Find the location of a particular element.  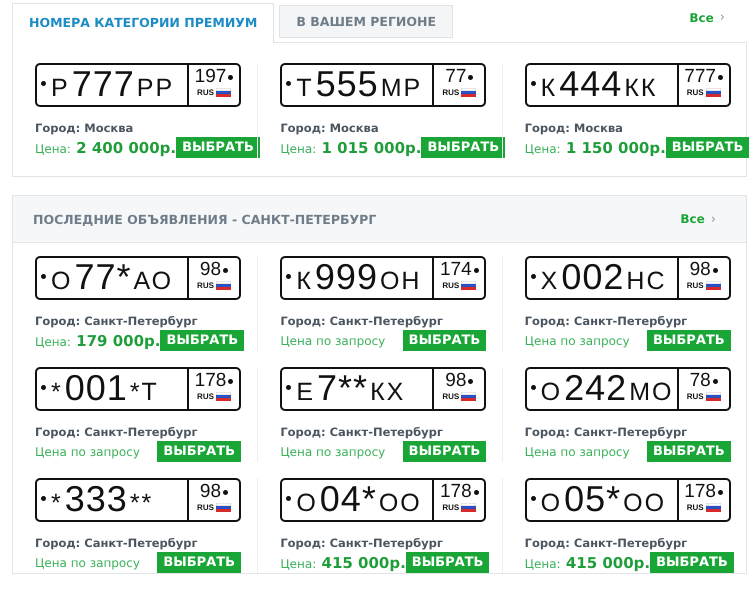

plate-letters: ОО is located at coordinates (644, 503).